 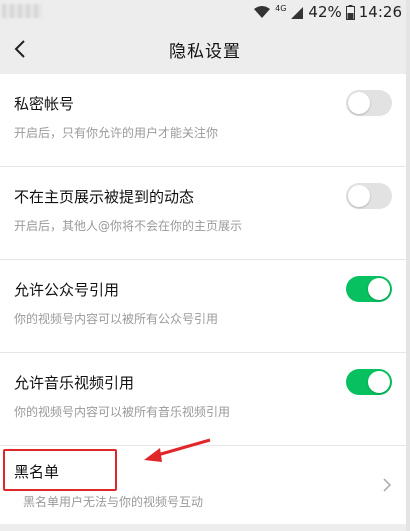 I want to click on network-type-label: 4G, so click(x=281, y=8).